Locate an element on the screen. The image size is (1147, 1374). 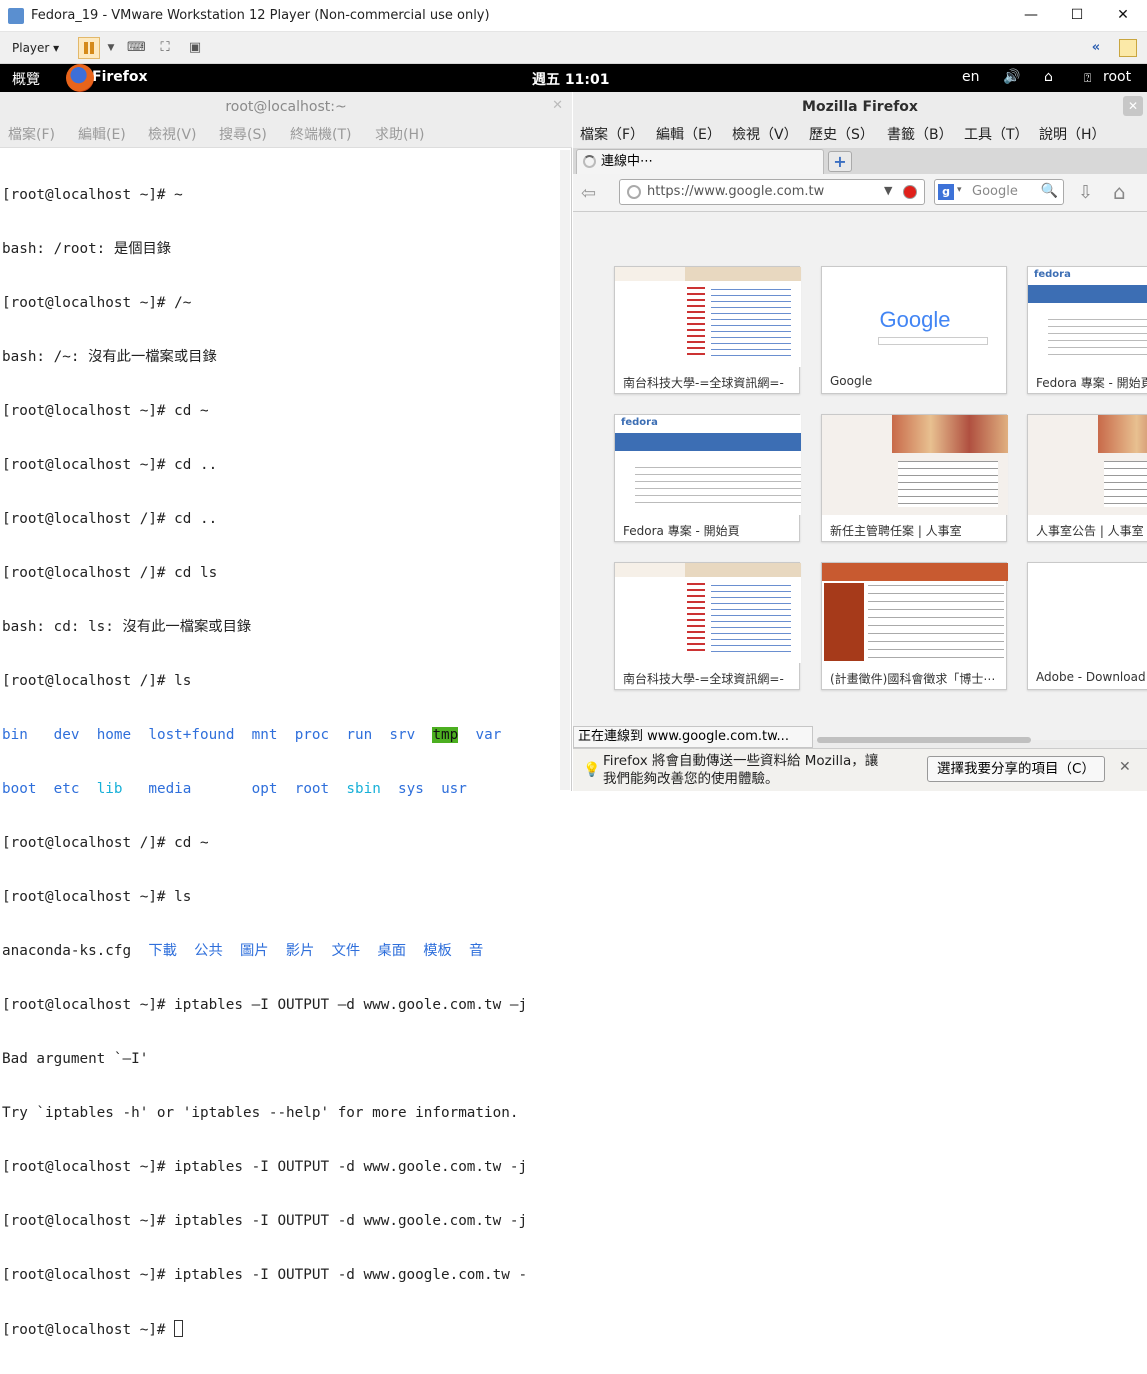
site-thumbnail: fedora is located at coordinates (708, 465).